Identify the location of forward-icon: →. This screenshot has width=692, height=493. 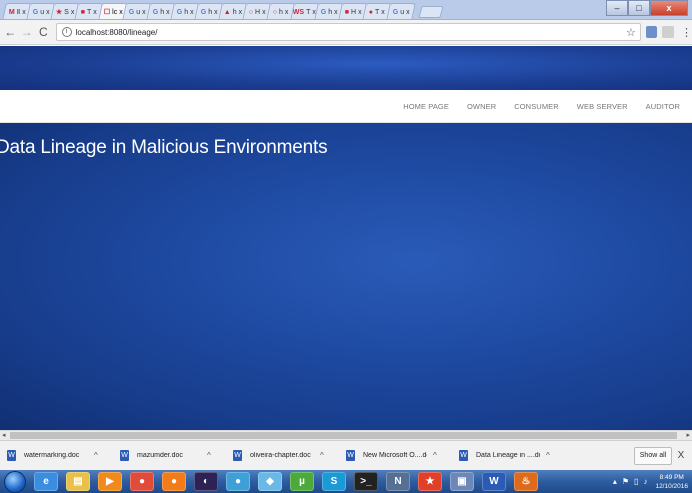
(27, 32).